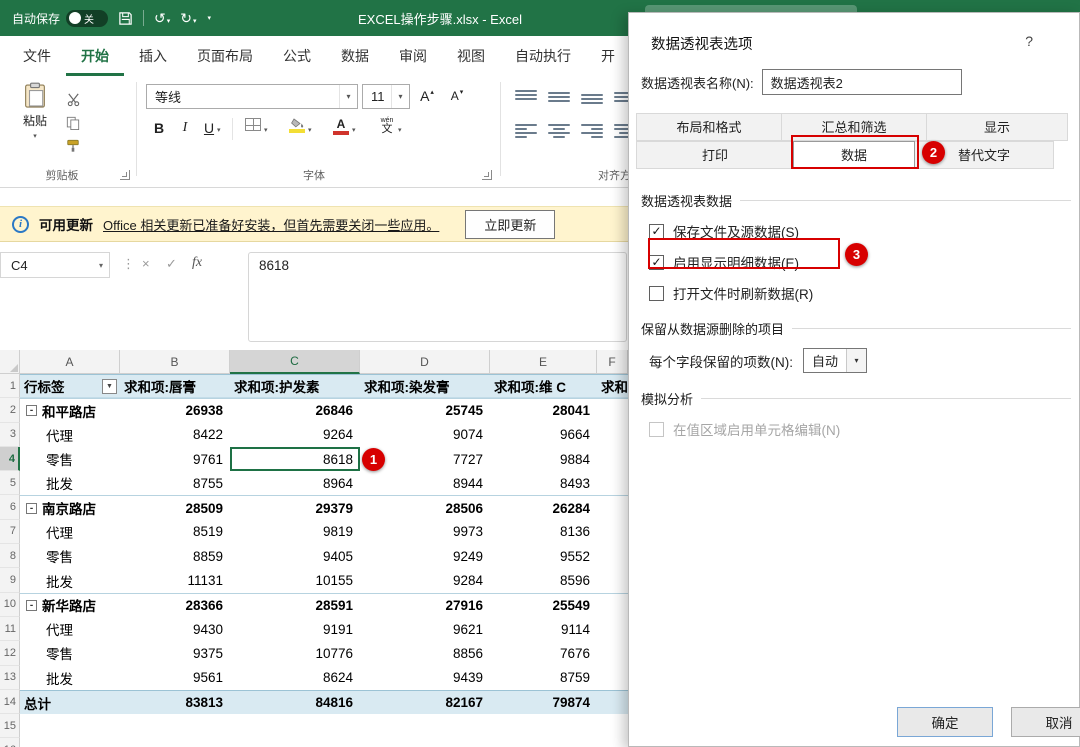 The image size is (1080, 747). Describe the element at coordinates (10, 556) in the screenshot. I see `row-header-8: 8` at that location.